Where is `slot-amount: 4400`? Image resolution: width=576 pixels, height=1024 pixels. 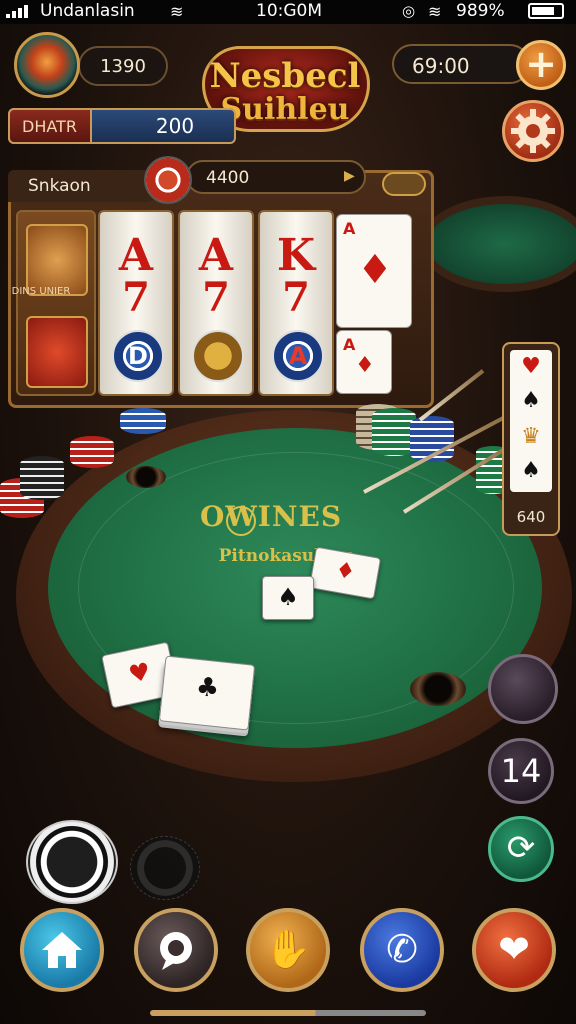 slot-amount: 4400 is located at coordinates (228, 178).